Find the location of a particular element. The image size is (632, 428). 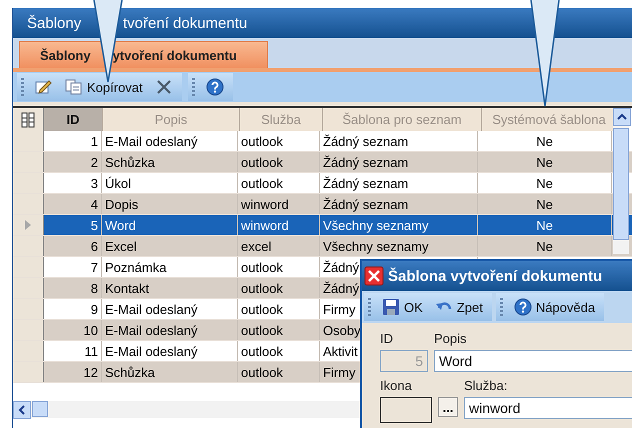

table-cell: 12 is located at coordinates (73, 372).